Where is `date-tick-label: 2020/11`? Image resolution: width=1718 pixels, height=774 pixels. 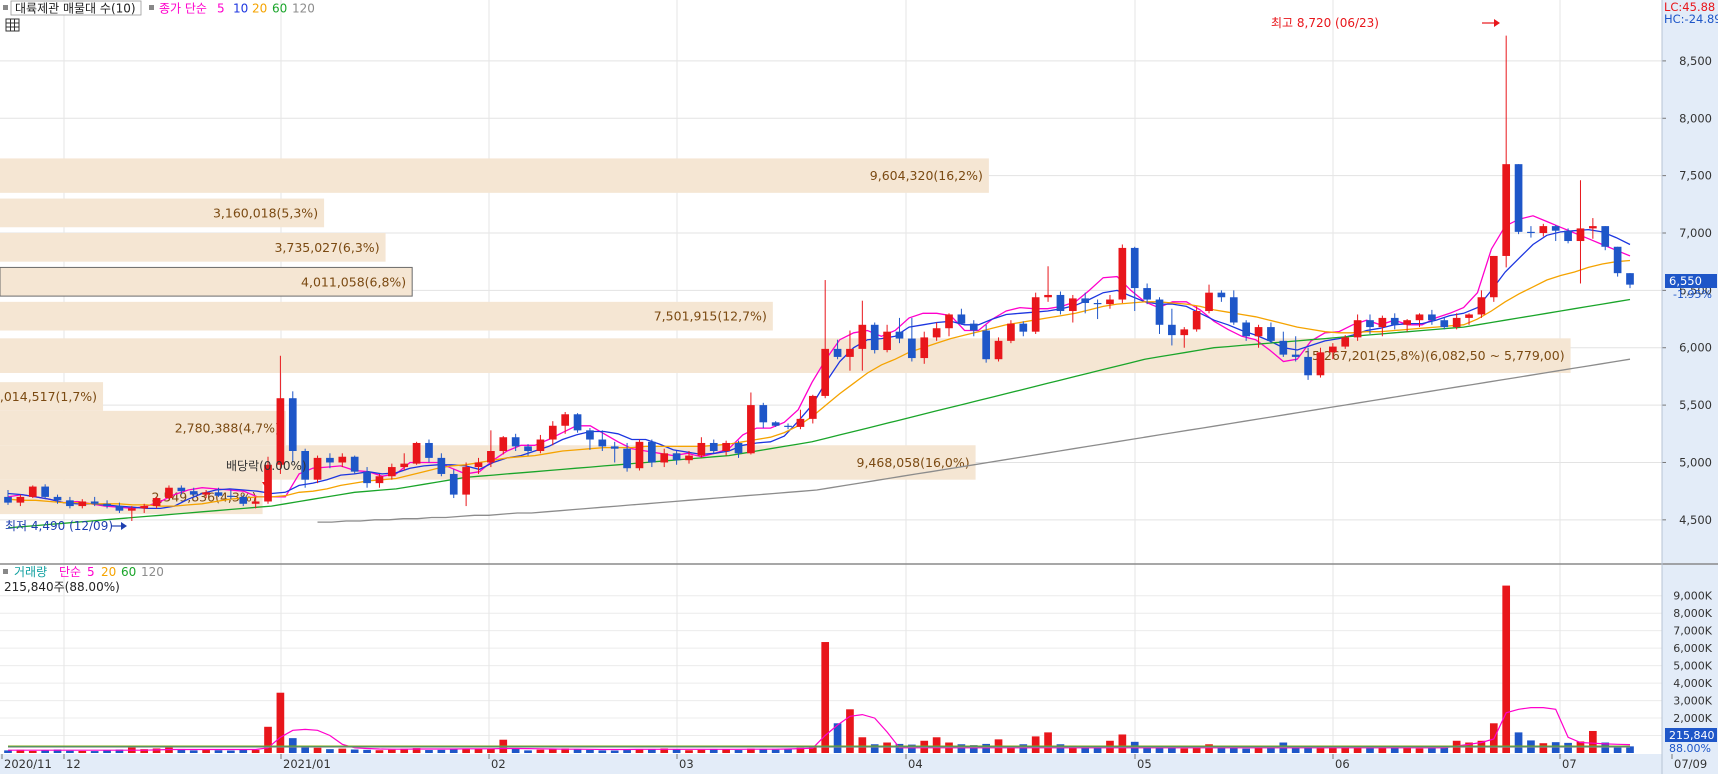
date-tick-label: 2020/11 is located at coordinates (28, 764).